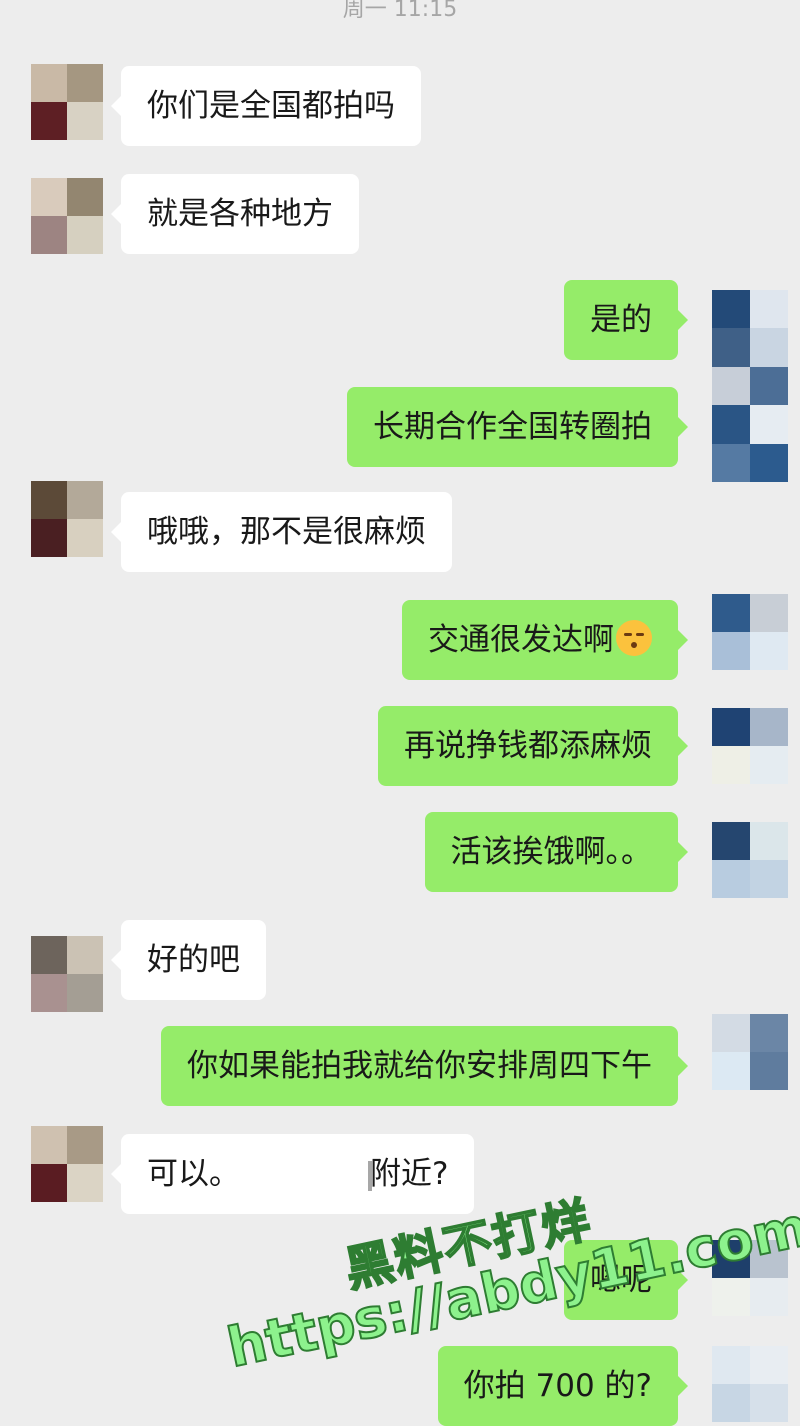  Describe the element at coordinates (188, 960) in the screenshot. I see `message-bubble-incoming: 好的吧` at that location.